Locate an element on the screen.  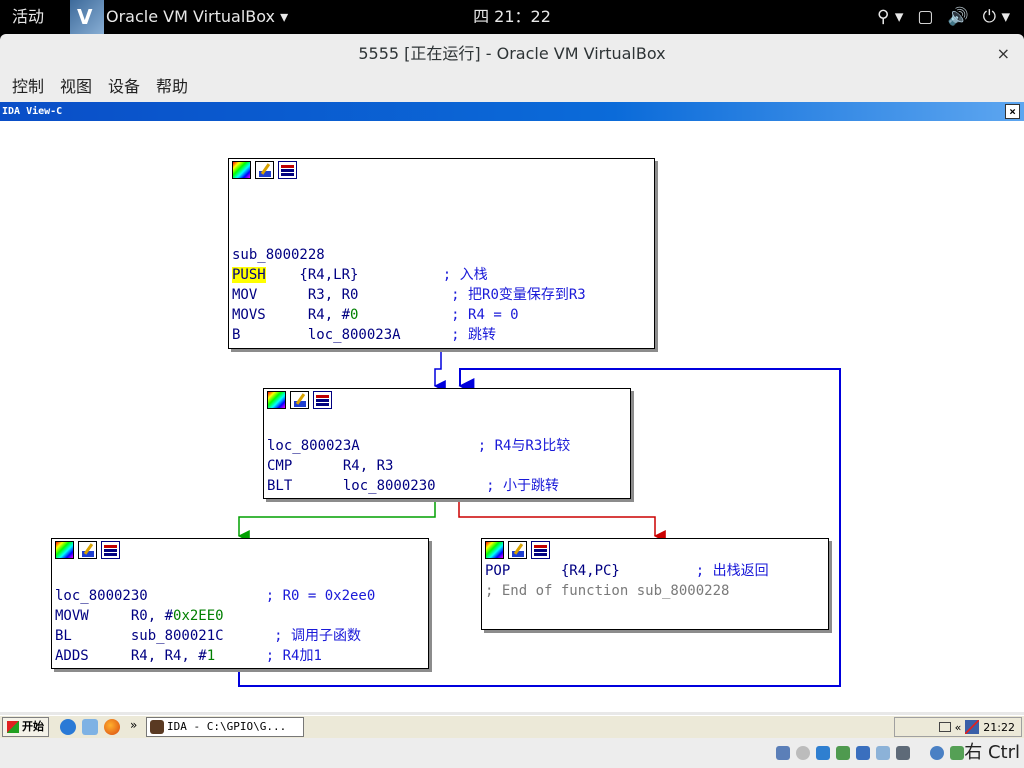
quicklaunch-chevron-icon: » is located at coordinates (133, 725).